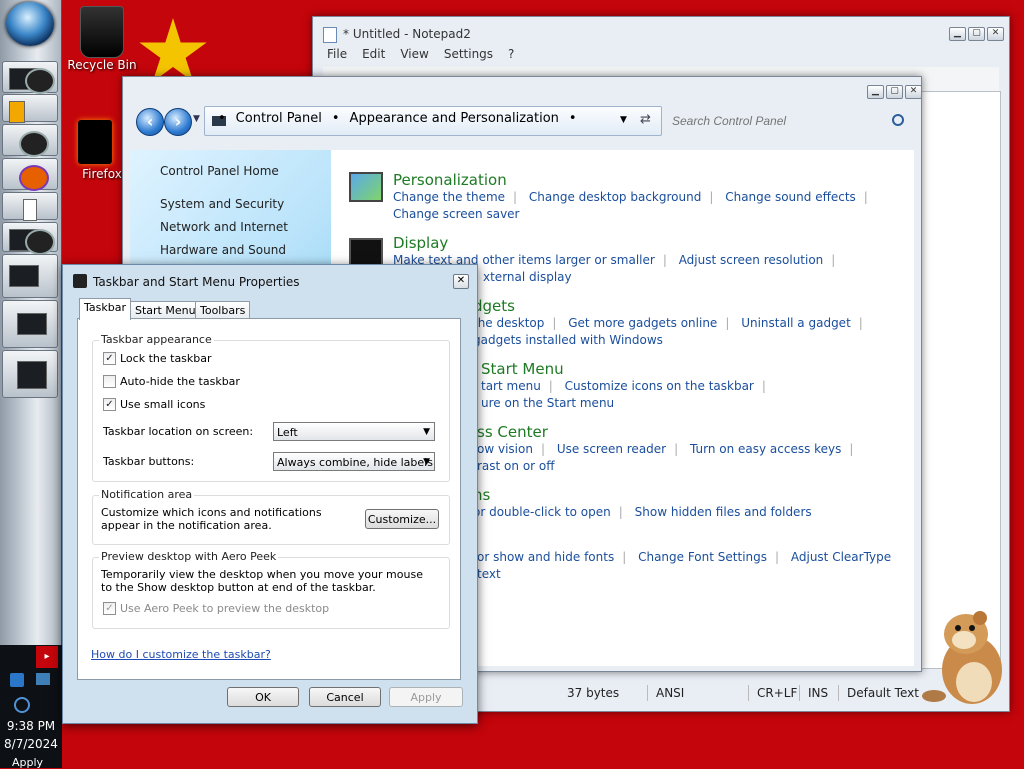 Image resolution: width=1024 pixels, height=769 pixels. What do you see at coordinates (627, 369) in the screenshot?
I see `category-title: Start Menu` at bounding box center [627, 369].